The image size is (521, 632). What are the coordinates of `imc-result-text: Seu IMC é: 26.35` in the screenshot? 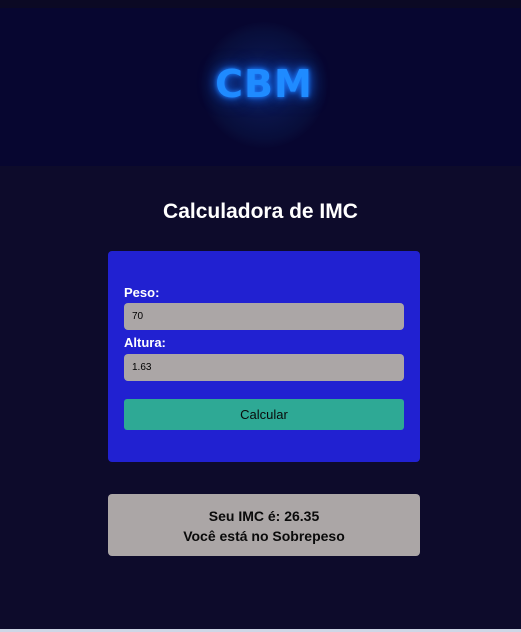 It's located at (264, 516).